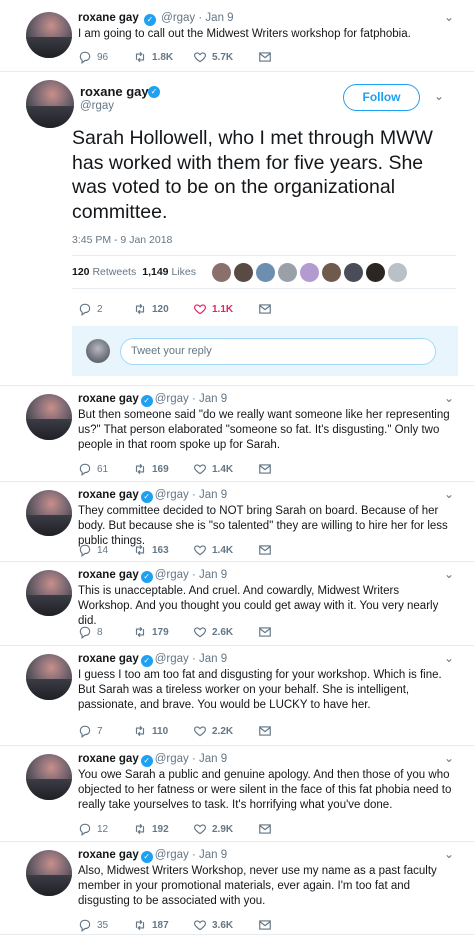  Describe the element at coordinates (213, 731) in the screenshot. I see `like-button: 2.2K` at that location.